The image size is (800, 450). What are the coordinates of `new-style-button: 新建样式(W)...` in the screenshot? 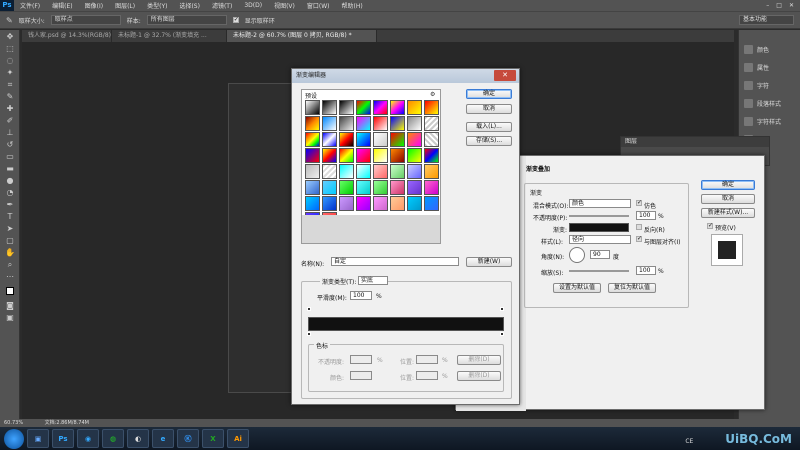 It's located at (728, 213).